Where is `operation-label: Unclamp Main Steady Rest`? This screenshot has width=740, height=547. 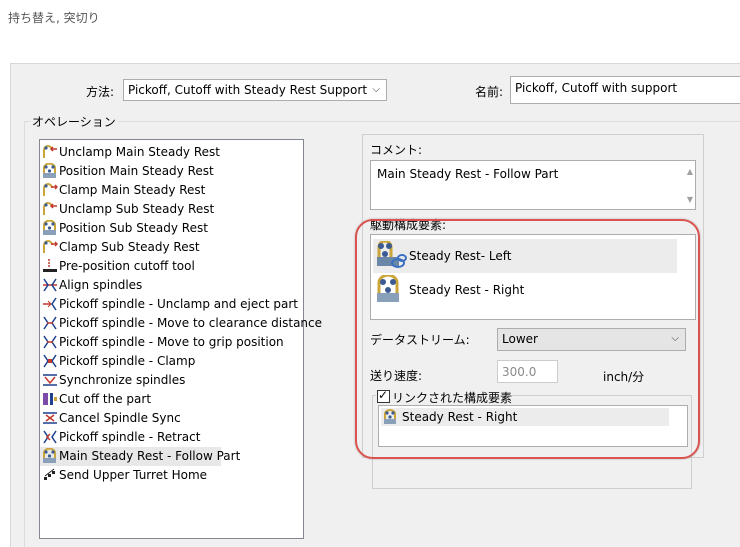
operation-label: Unclamp Main Steady Rest is located at coordinates (139, 152).